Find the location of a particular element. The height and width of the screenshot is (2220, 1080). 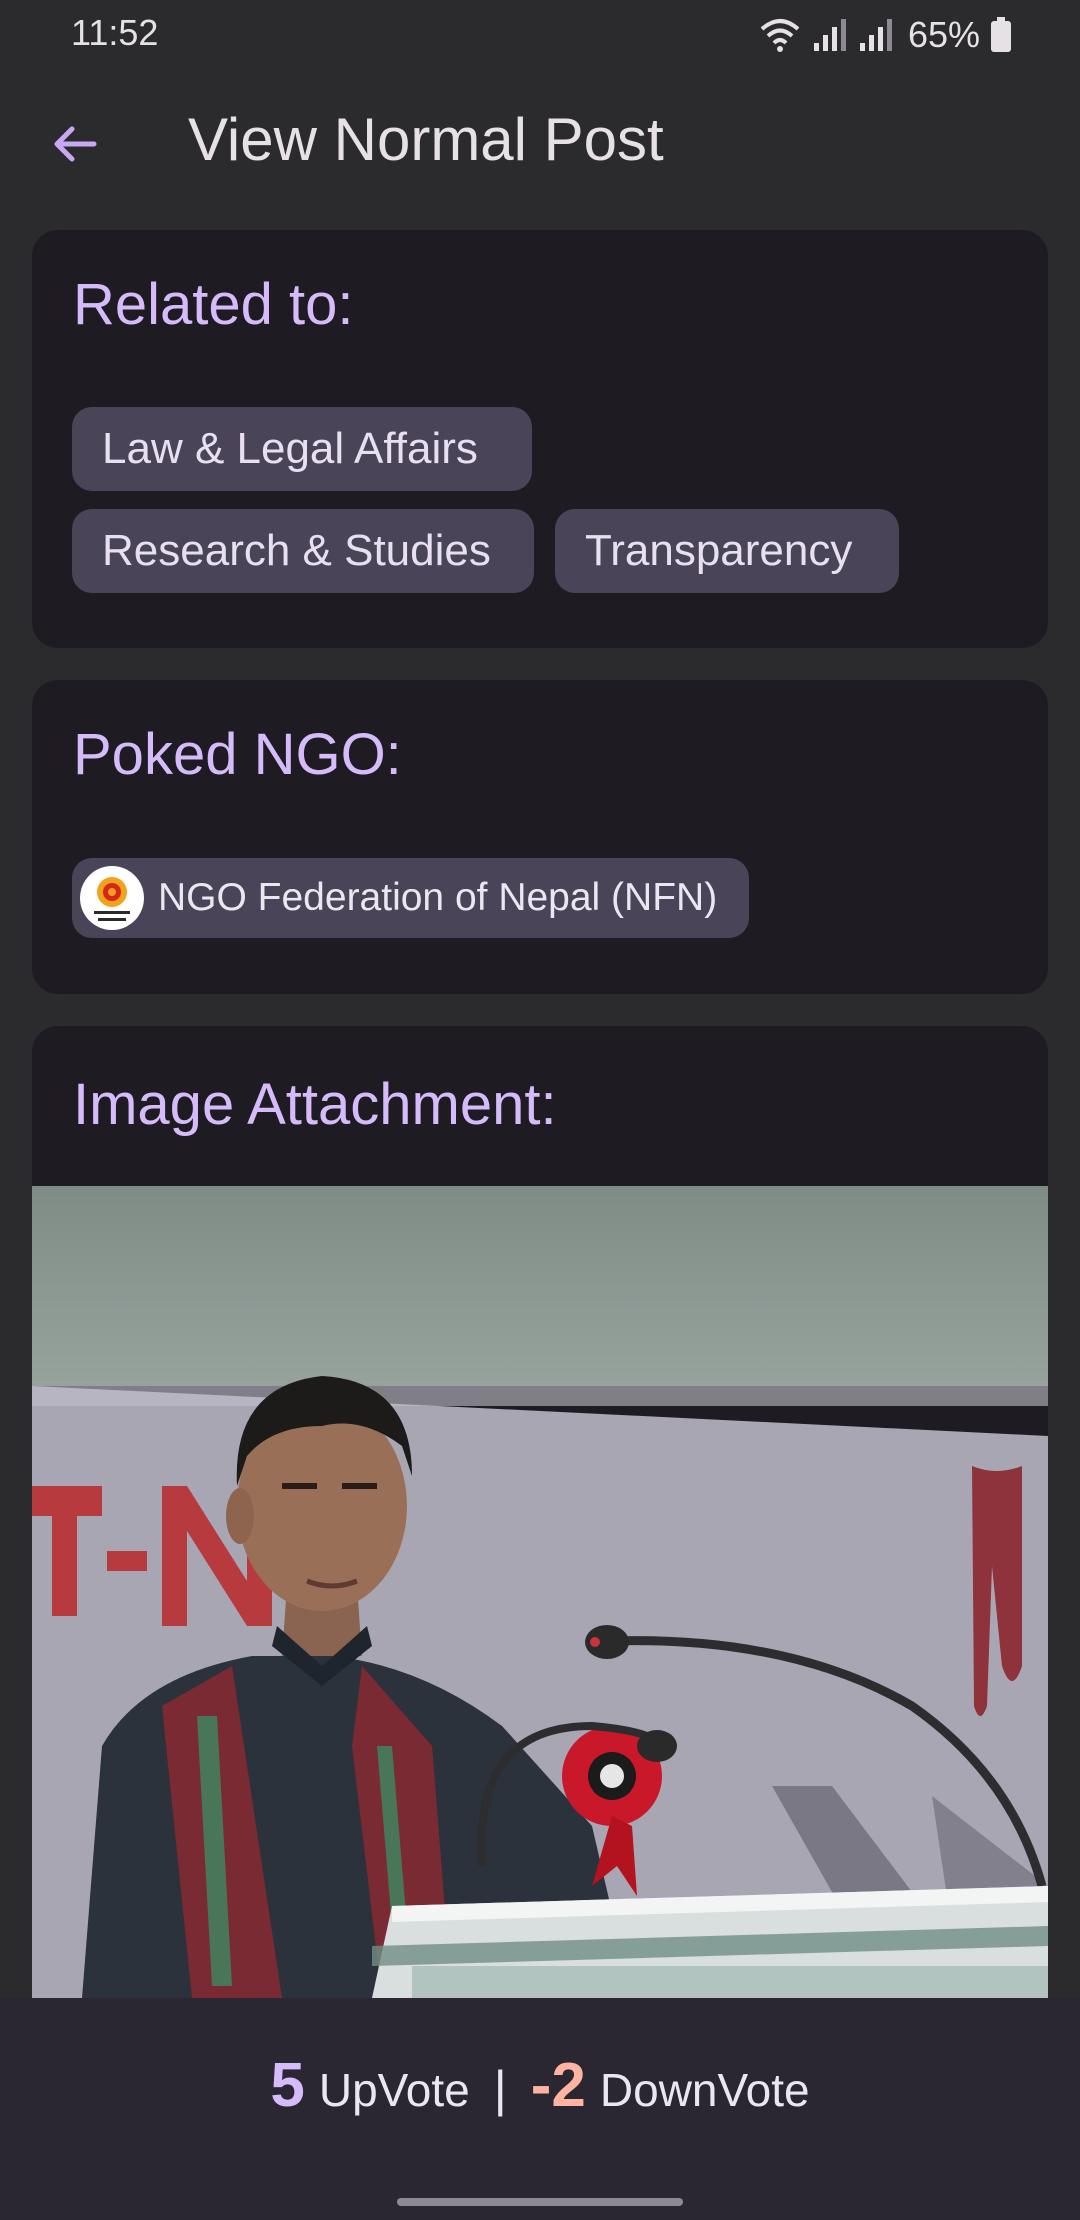

attachment-title: Image Attachment: is located at coordinates (315, 1104).